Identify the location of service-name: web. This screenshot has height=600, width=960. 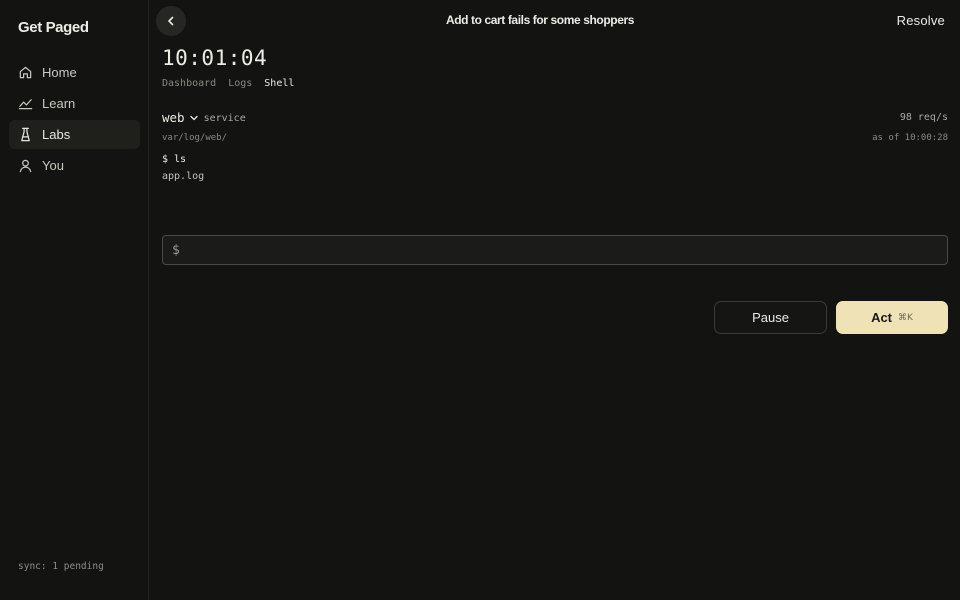
(173, 117).